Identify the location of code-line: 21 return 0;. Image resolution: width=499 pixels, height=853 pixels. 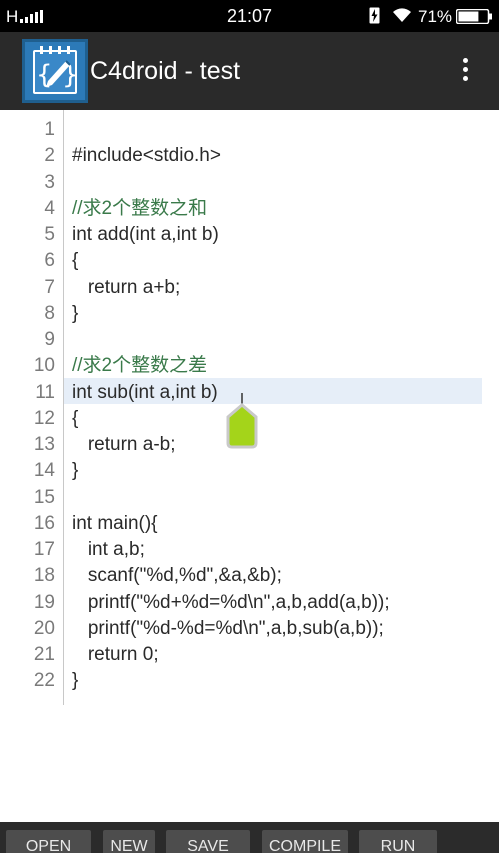
(249, 655).